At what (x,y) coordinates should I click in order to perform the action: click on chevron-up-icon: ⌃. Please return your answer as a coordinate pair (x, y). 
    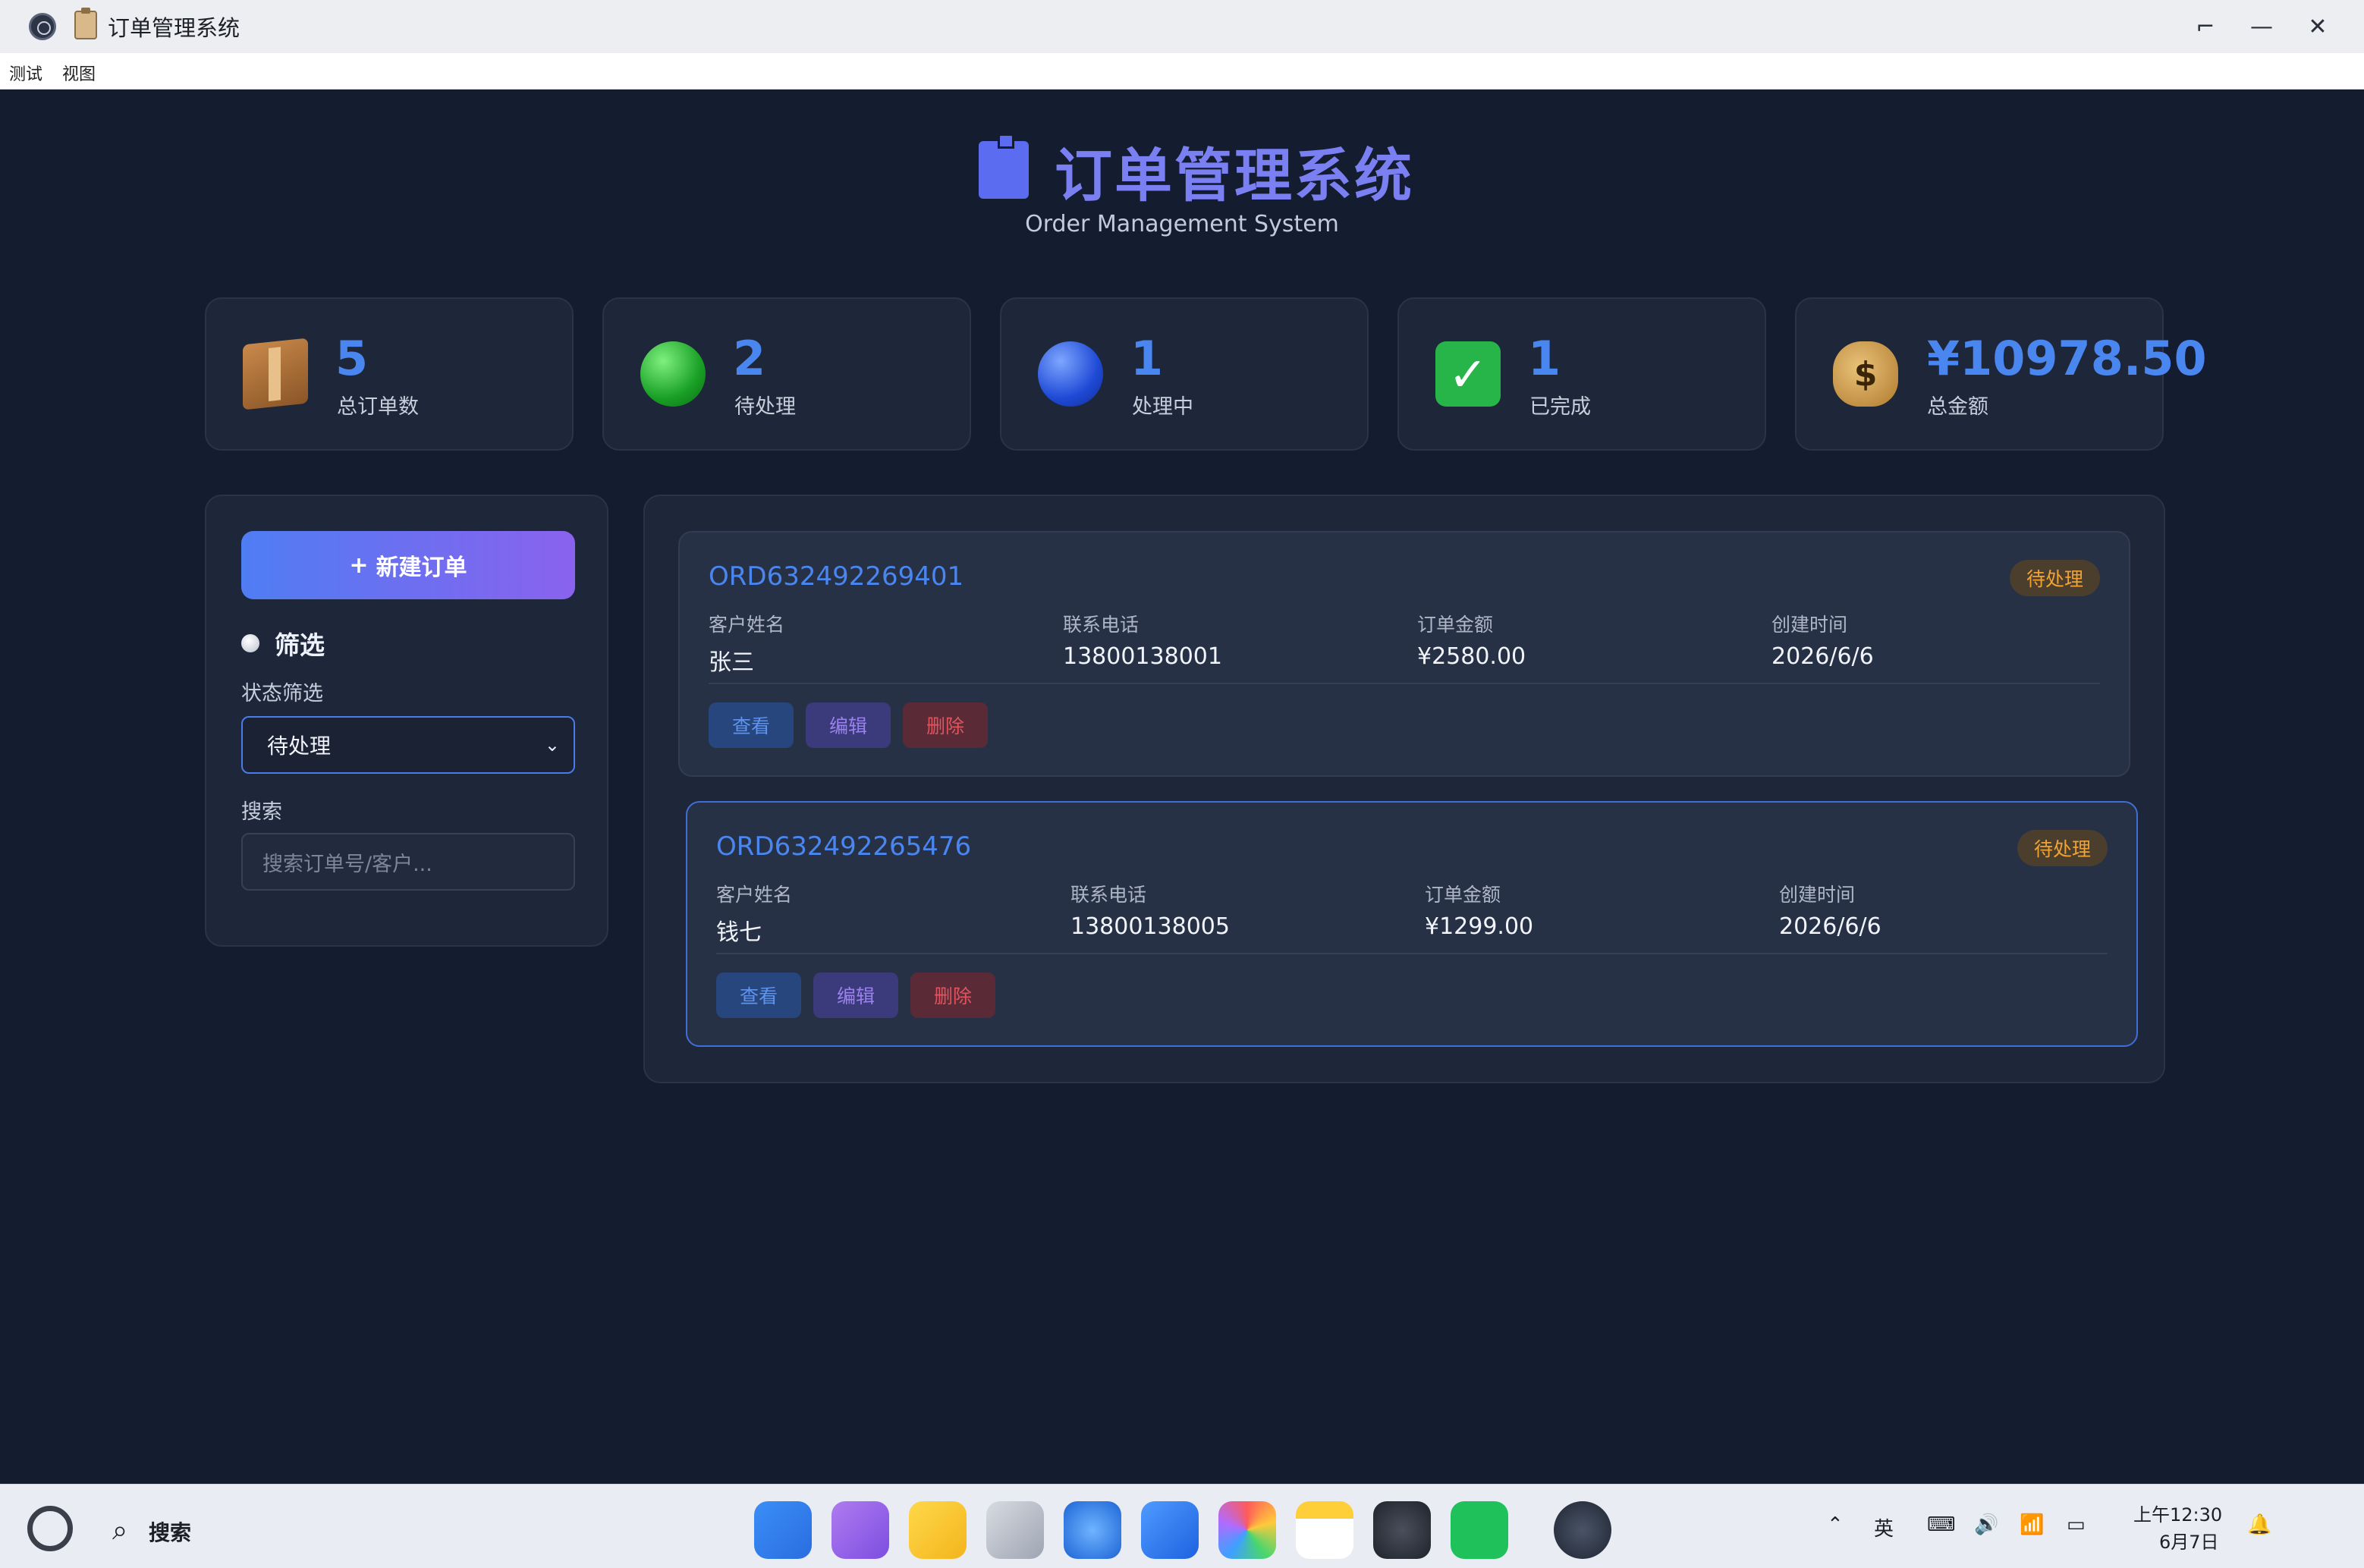
    Looking at the image, I should click on (1835, 1525).